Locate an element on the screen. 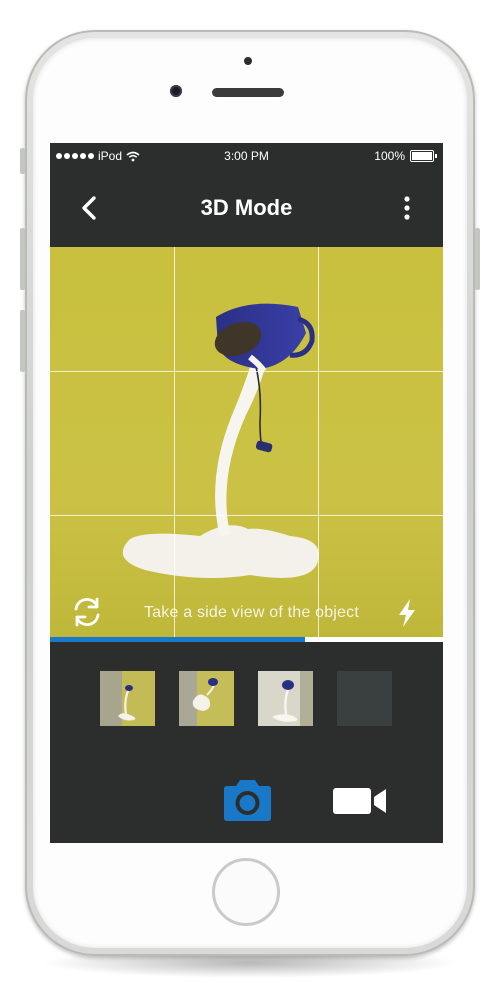  battery-icon is located at coordinates (422, 156).